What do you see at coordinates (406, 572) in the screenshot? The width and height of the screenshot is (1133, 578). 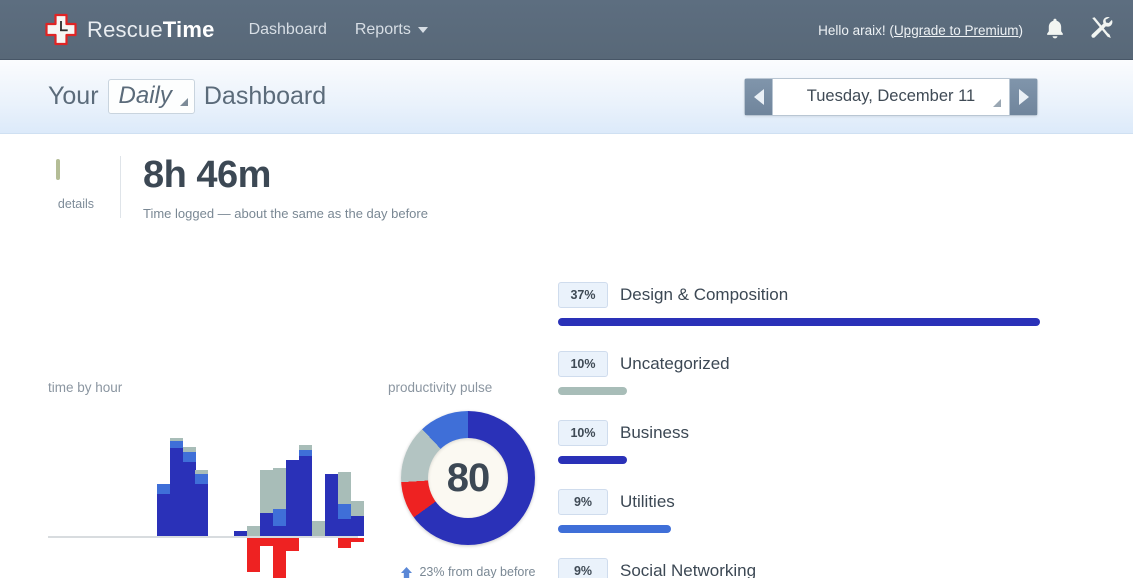 I see `arrow-up-icon` at bounding box center [406, 572].